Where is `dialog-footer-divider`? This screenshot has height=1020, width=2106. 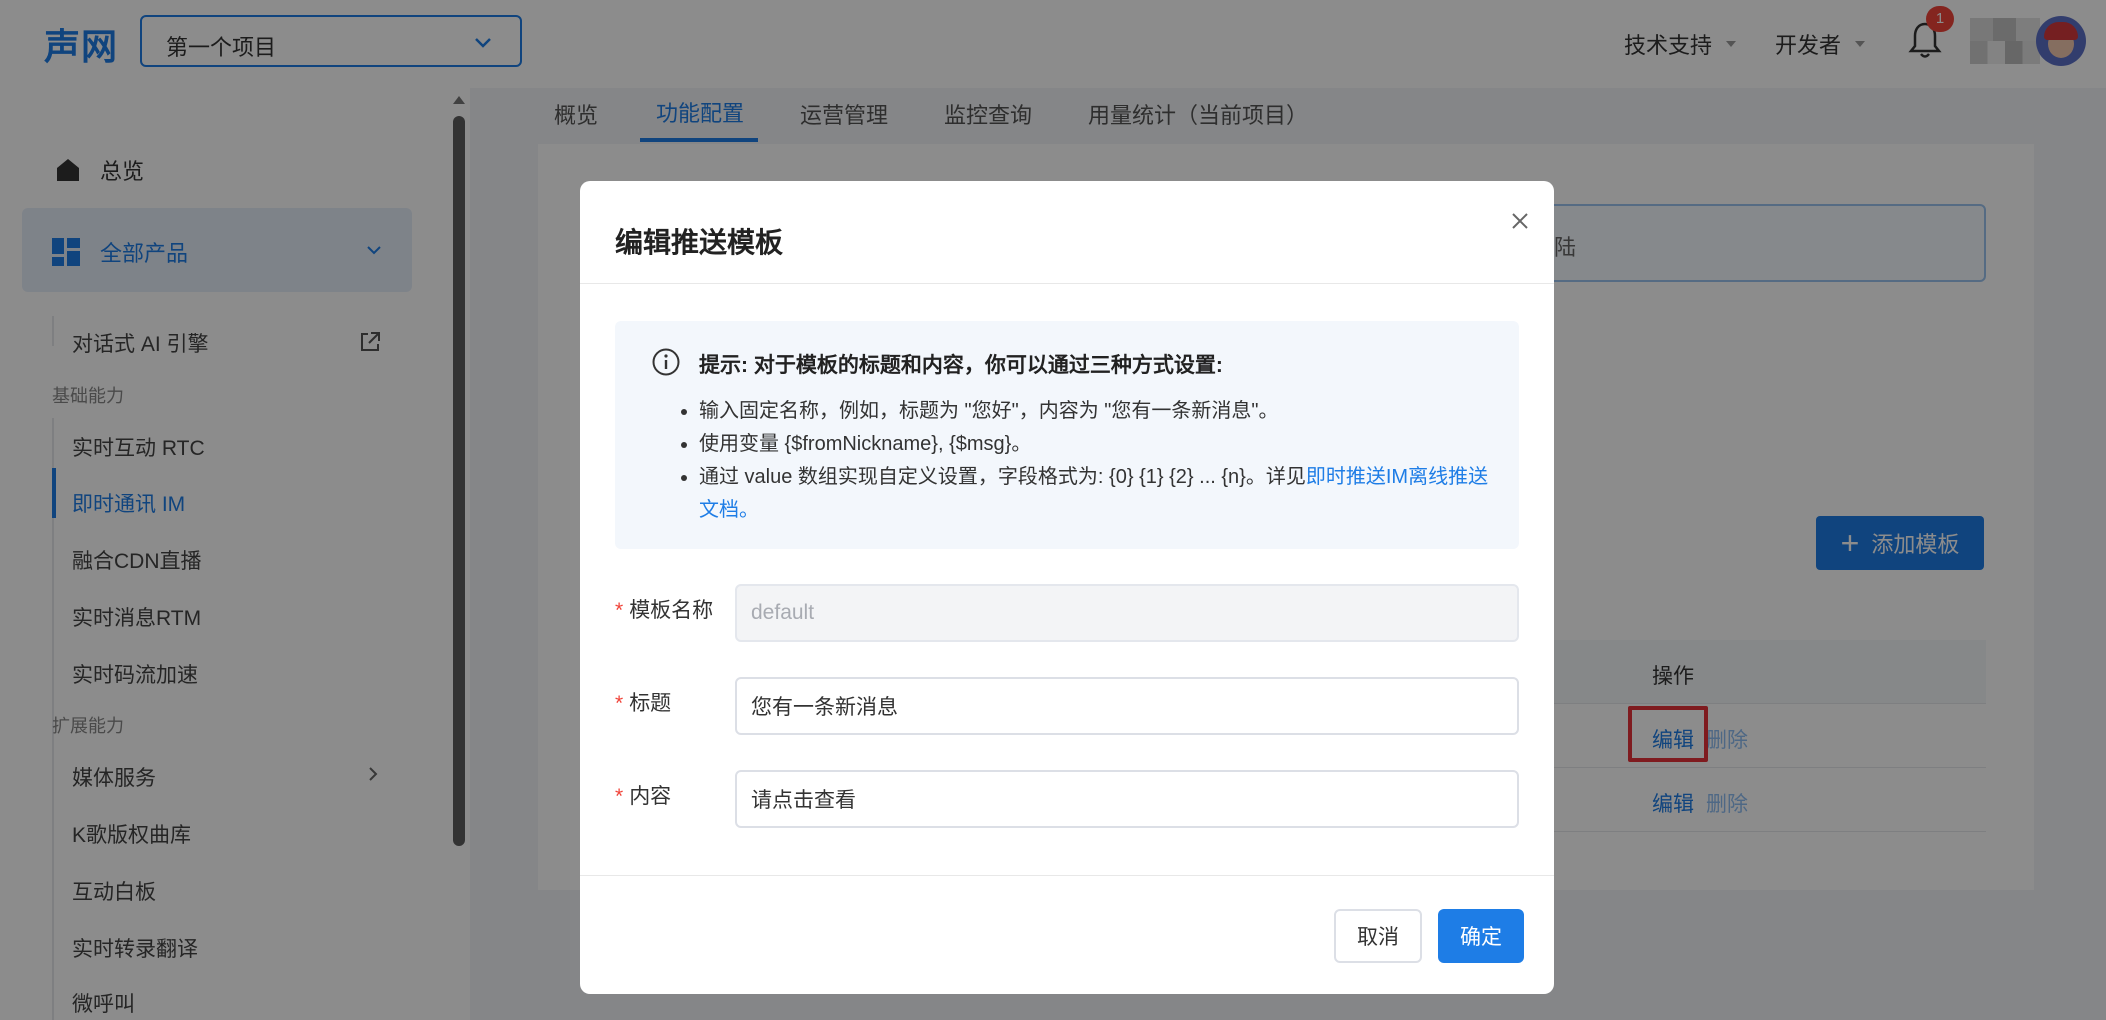 dialog-footer-divider is located at coordinates (1067, 875).